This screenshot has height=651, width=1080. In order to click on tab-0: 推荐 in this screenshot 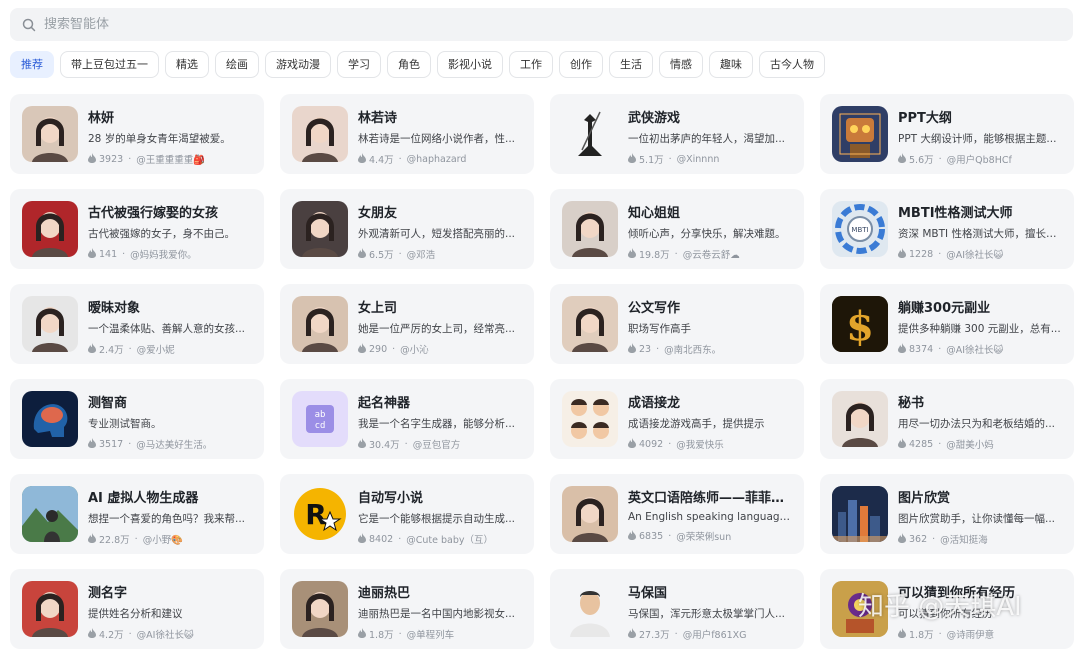, I will do `click(32, 64)`.